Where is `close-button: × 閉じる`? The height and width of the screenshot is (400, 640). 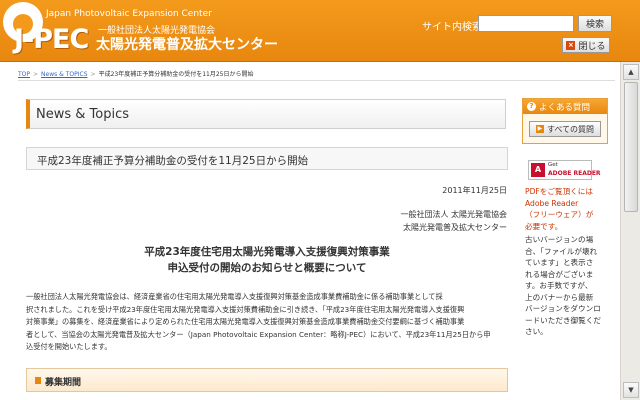
close-button: × 閉じる is located at coordinates (586, 45).